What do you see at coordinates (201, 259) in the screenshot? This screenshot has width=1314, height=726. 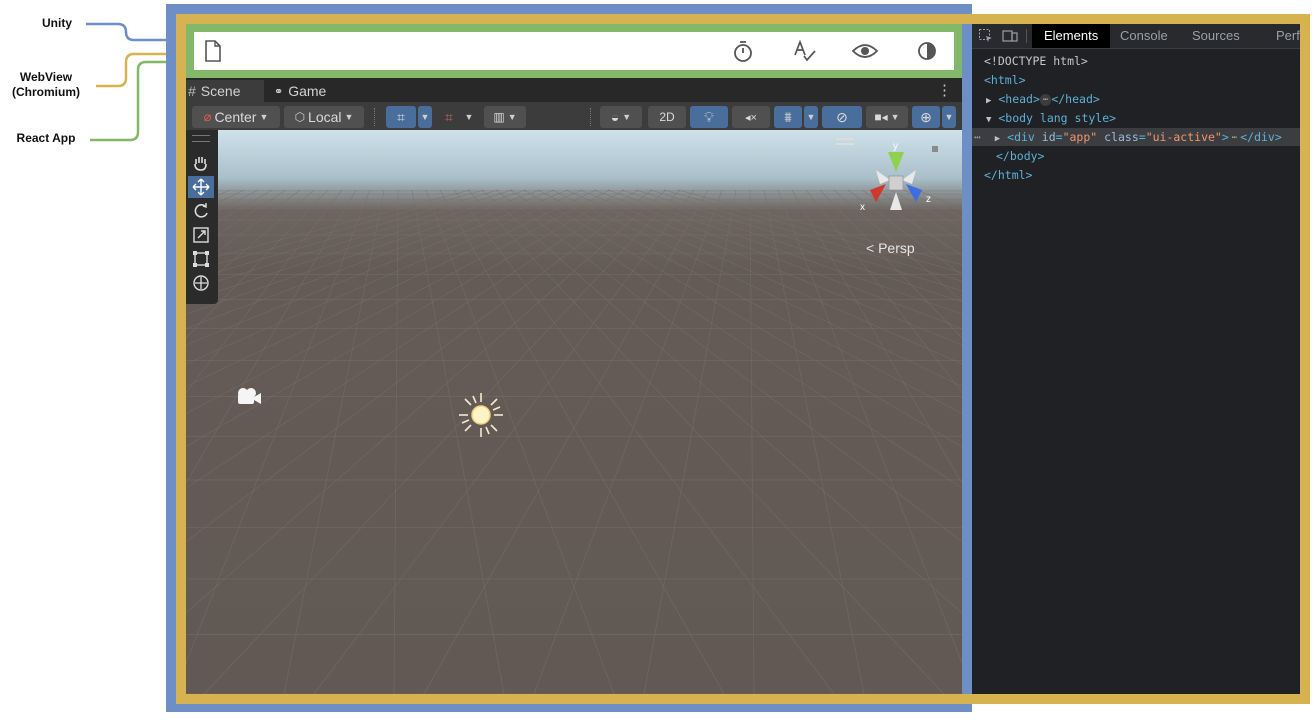 I see `rect-tool` at bounding box center [201, 259].